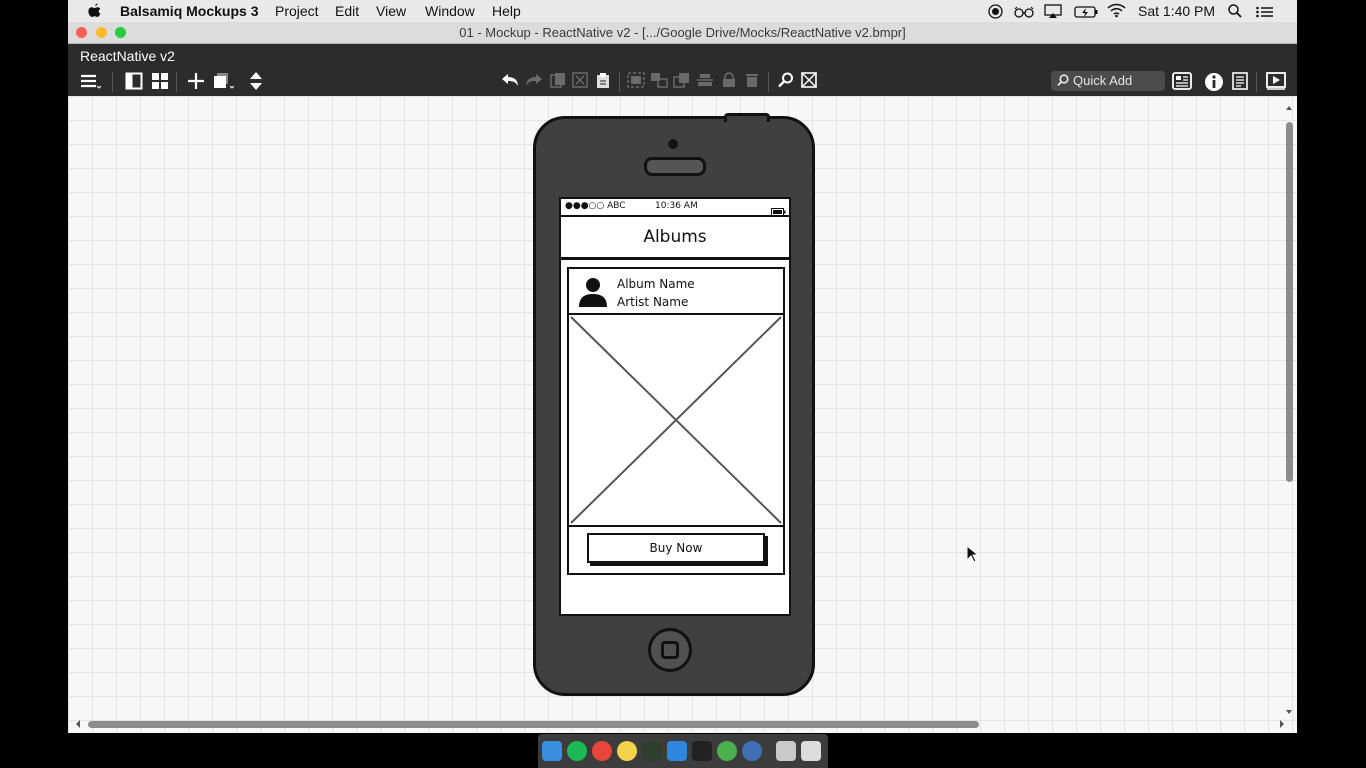 This screenshot has width=1366, height=768. Describe the element at coordinates (995, 13) in the screenshot. I see `record-icon` at that location.